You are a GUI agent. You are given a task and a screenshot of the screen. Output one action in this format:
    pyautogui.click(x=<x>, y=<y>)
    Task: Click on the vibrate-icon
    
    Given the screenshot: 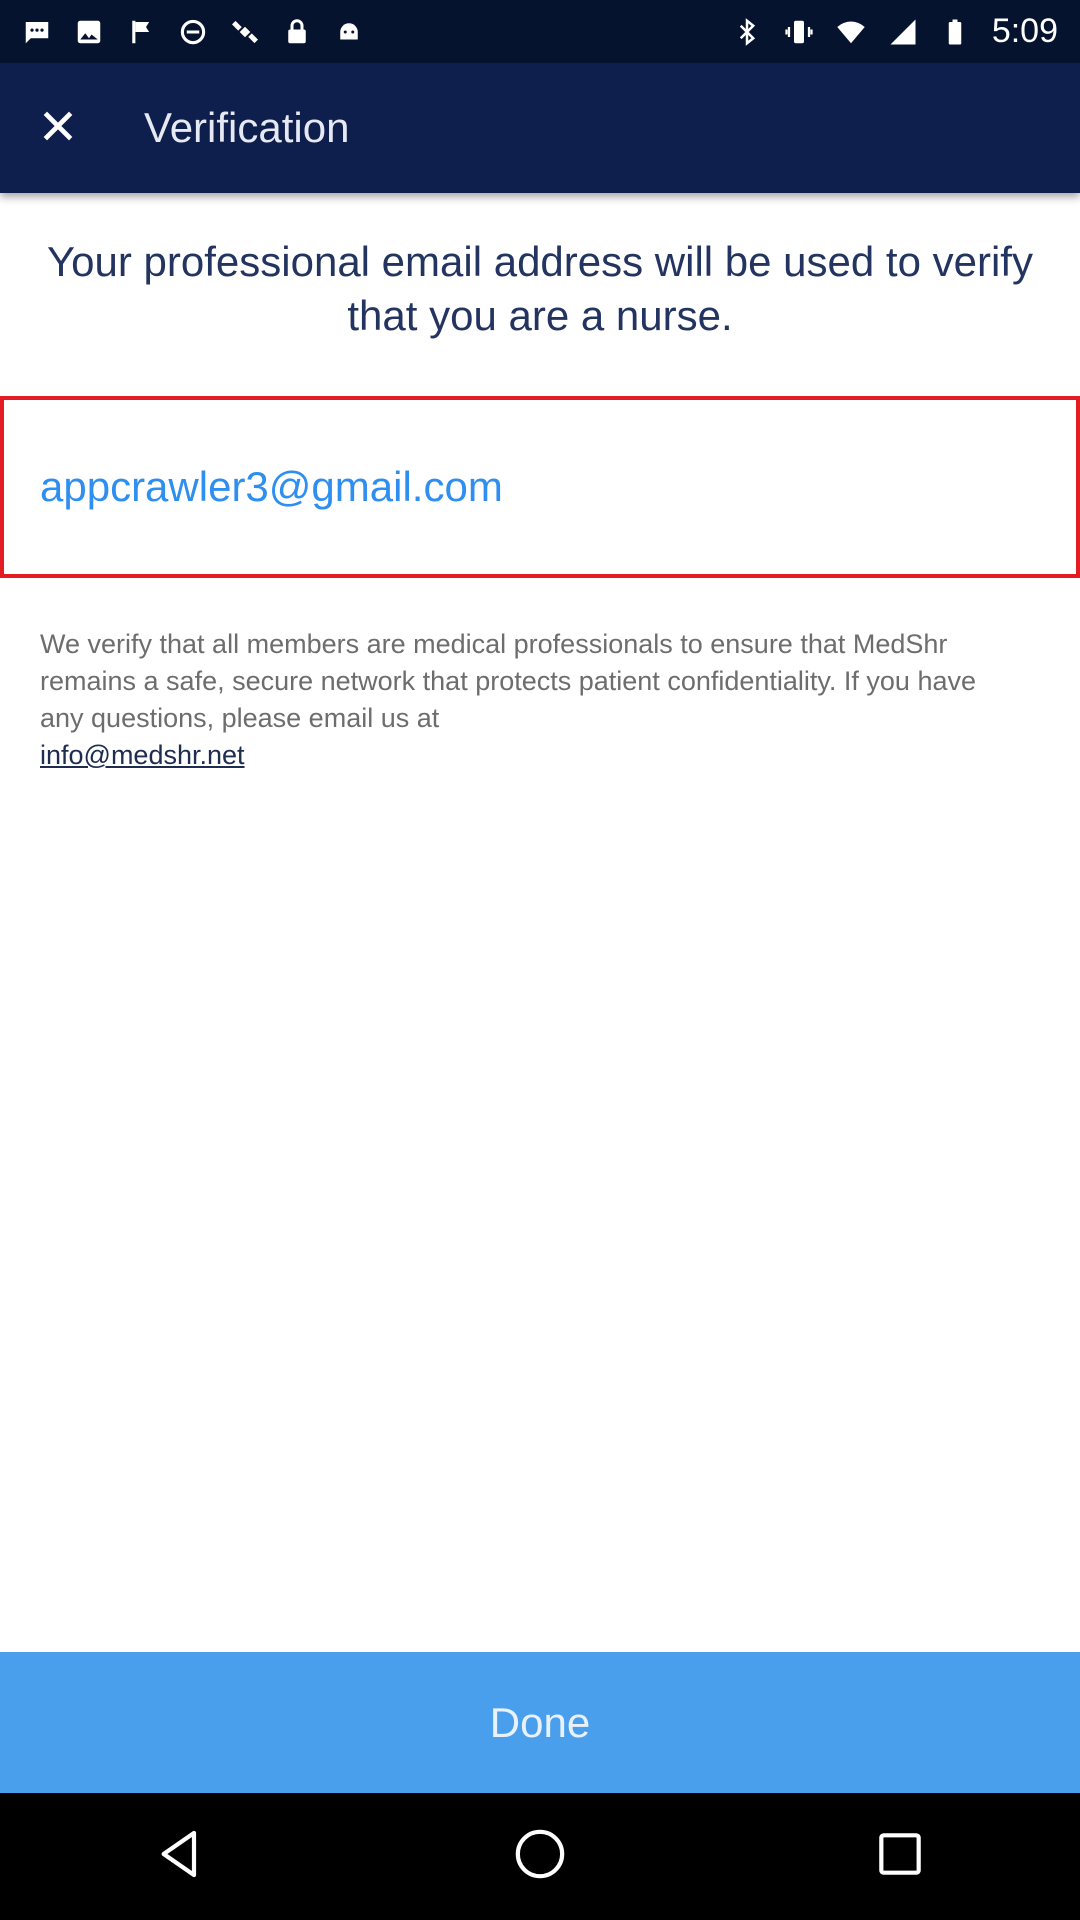 What is the action you would take?
    pyautogui.click(x=799, y=32)
    